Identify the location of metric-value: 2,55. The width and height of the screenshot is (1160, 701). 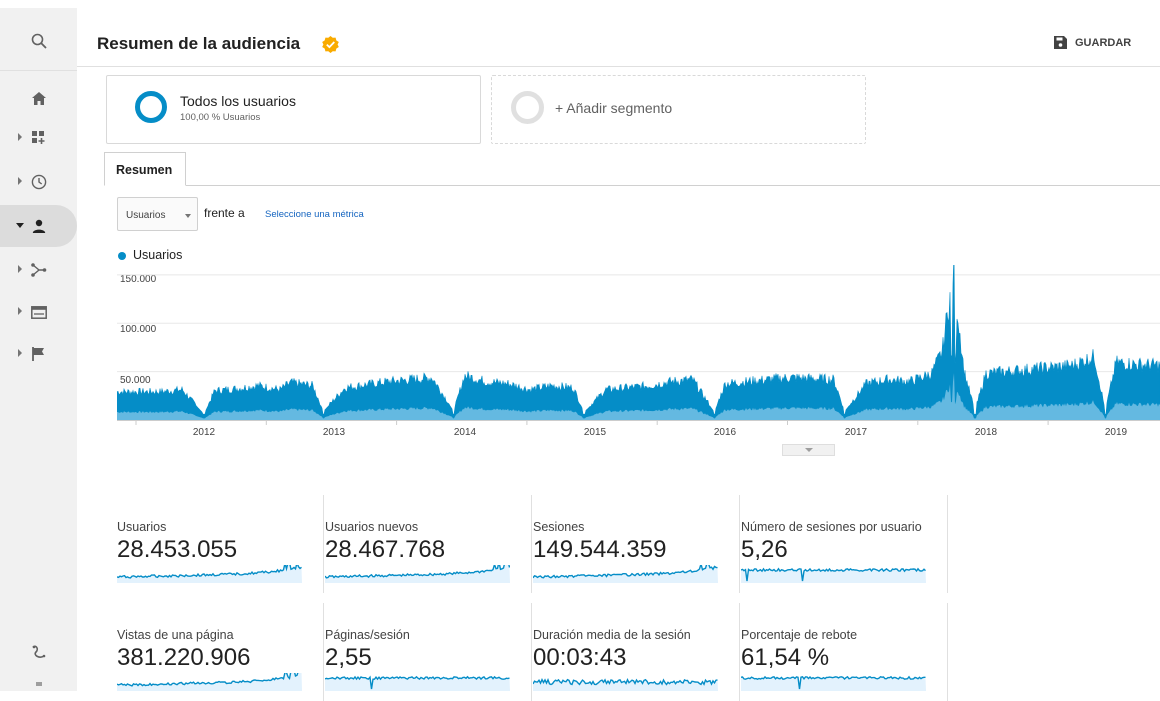
(348, 657).